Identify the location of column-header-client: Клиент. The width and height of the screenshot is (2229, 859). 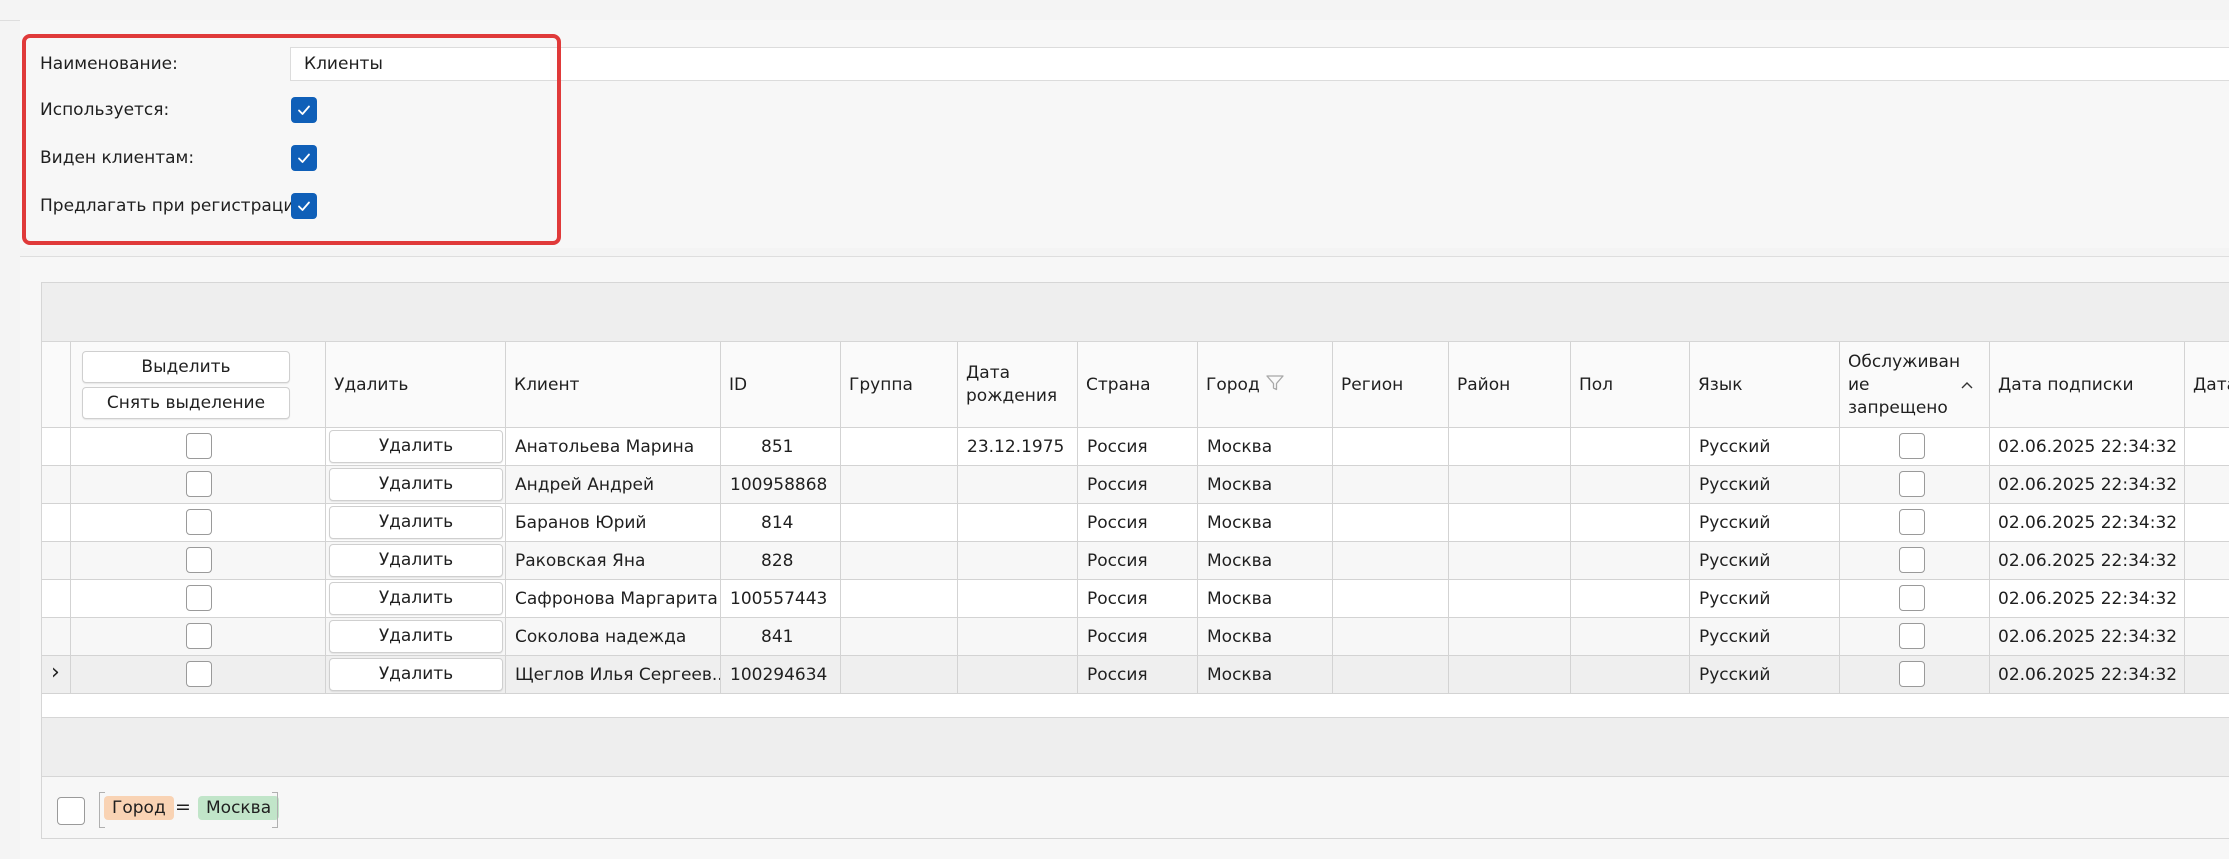
(613, 385).